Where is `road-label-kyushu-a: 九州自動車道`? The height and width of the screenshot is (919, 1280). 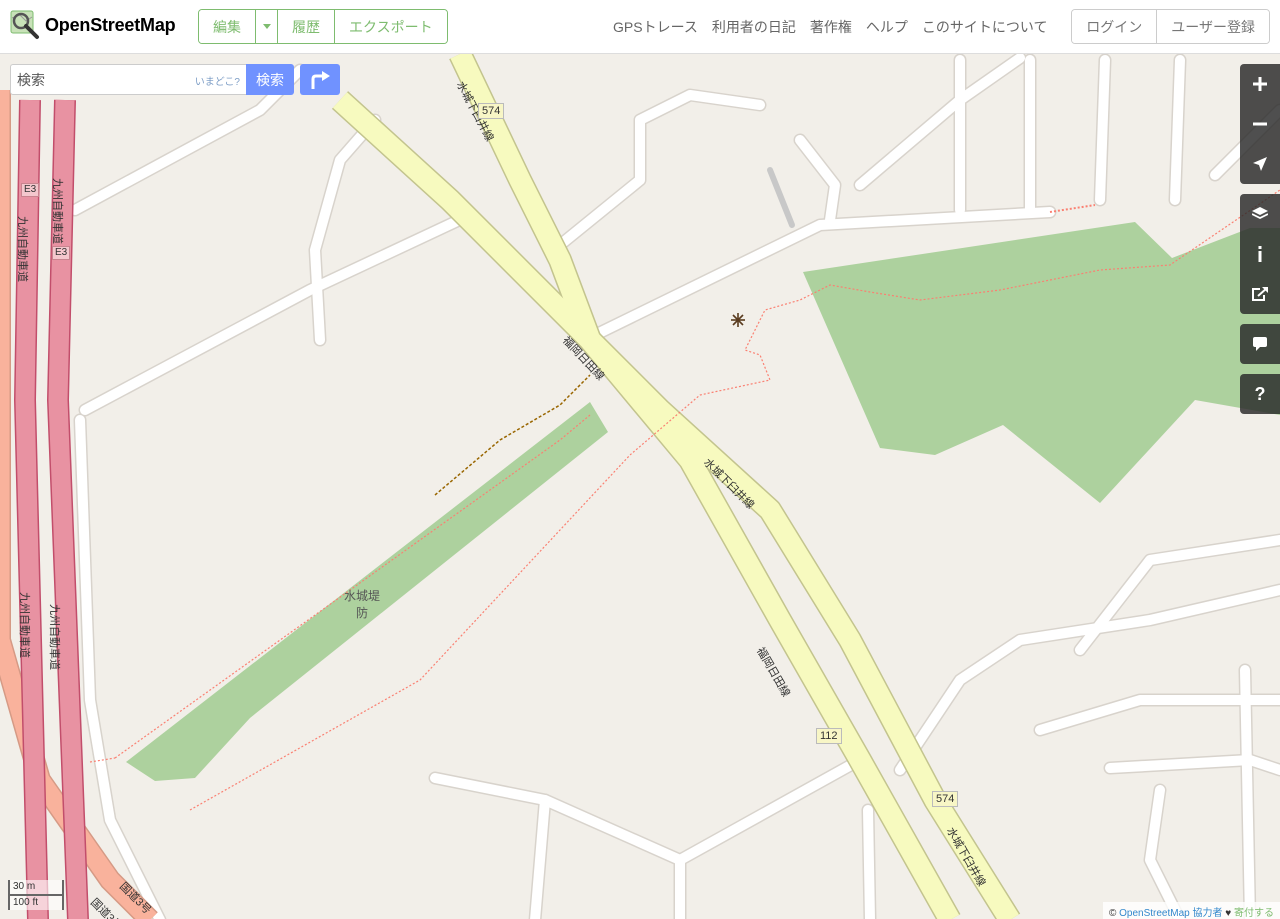
road-label-kyushu-a: 九州自動車道 is located at coordinates (22, 249).